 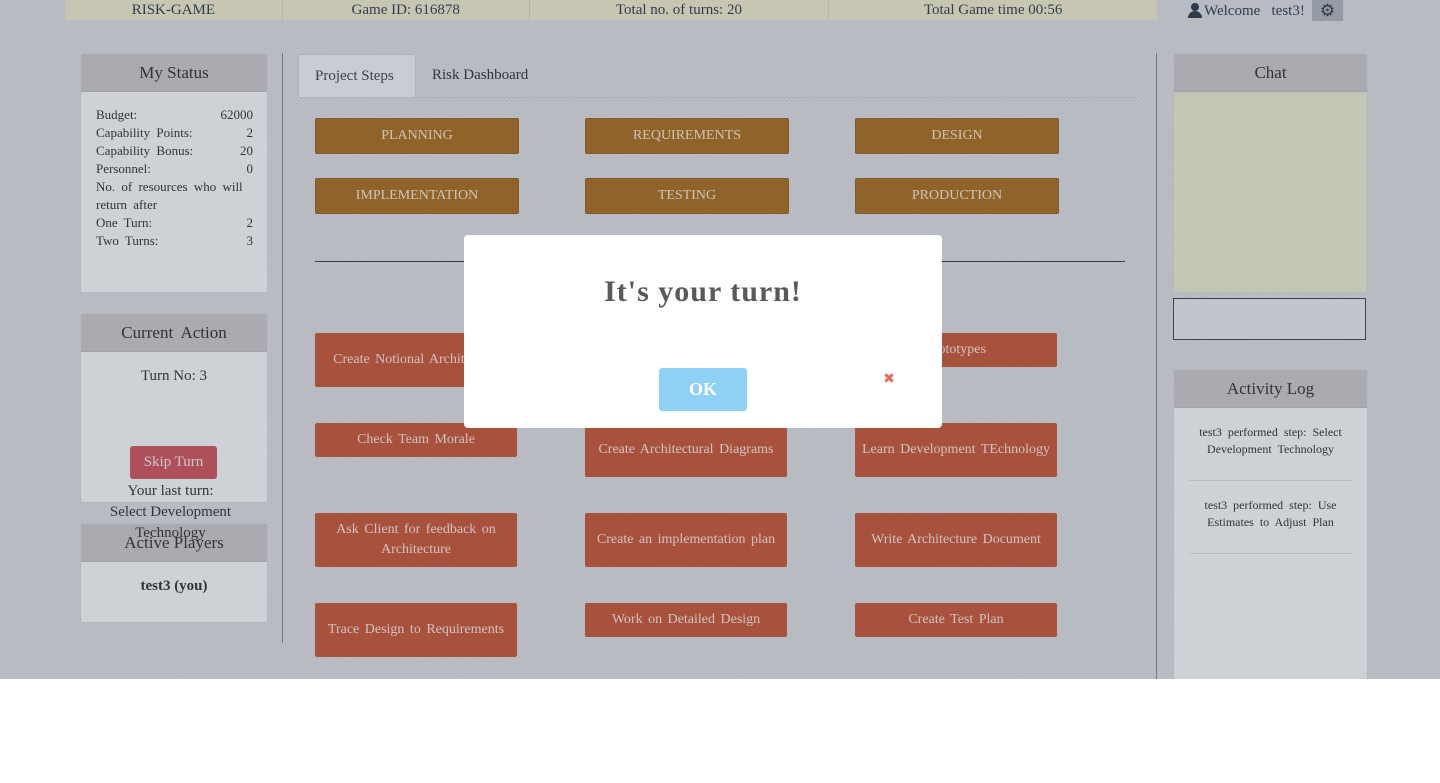 I want to click on close-icon: ✖, so click(x=889, y=379).